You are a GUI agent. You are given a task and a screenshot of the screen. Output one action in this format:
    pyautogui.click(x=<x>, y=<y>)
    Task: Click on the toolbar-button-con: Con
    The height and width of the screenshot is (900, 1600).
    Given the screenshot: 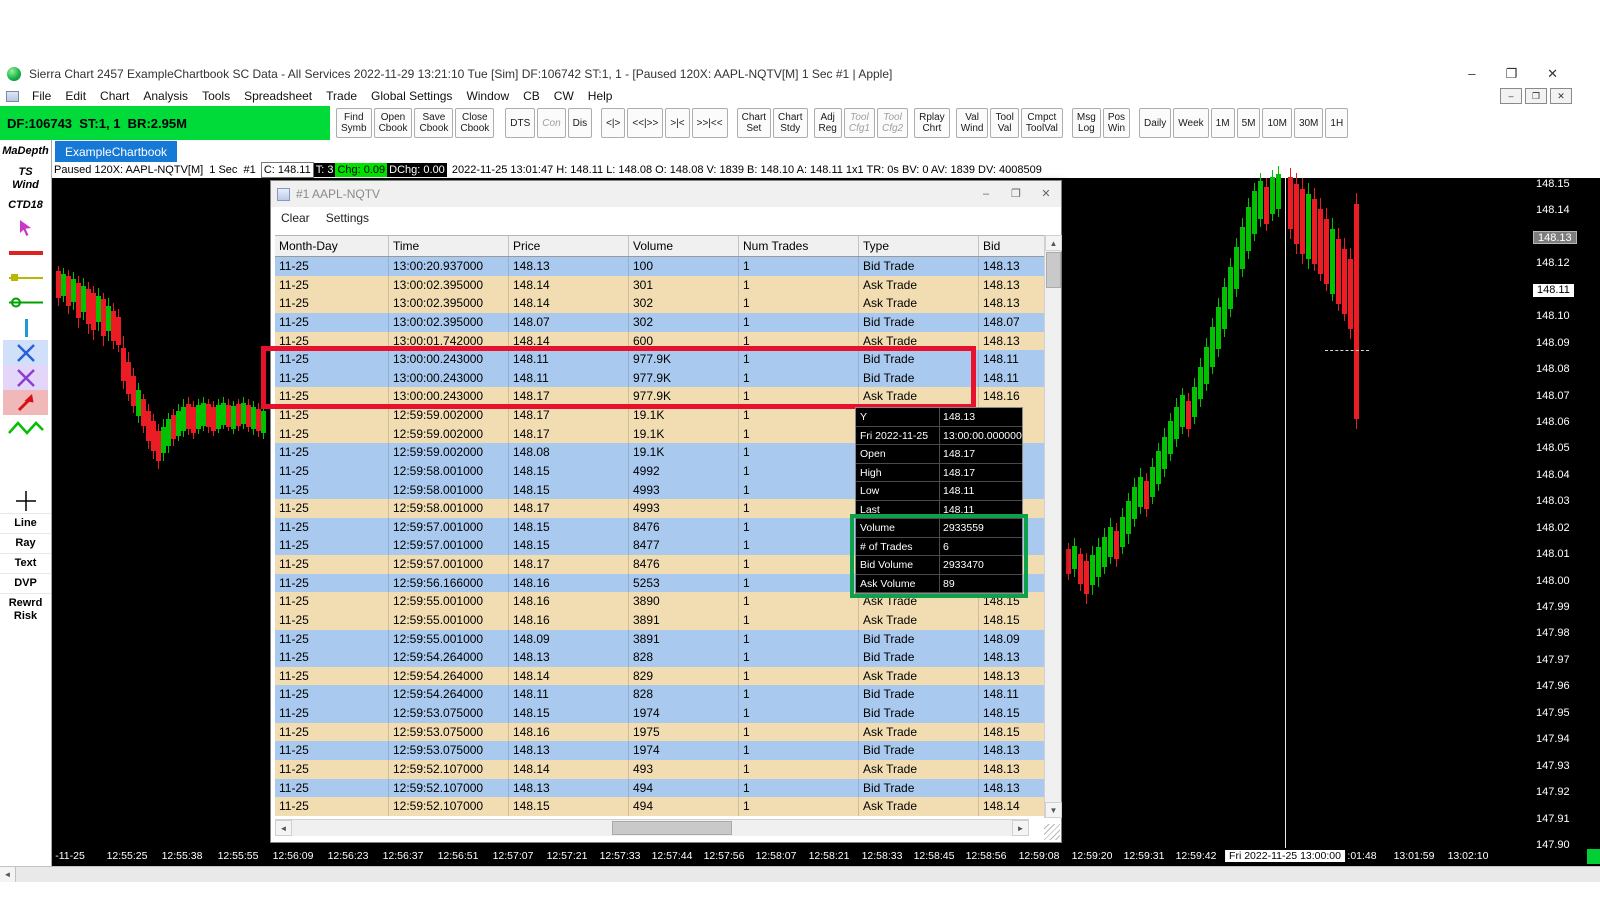 What is the action you would take?
    pyautogui.click(x=551, y=123)
    